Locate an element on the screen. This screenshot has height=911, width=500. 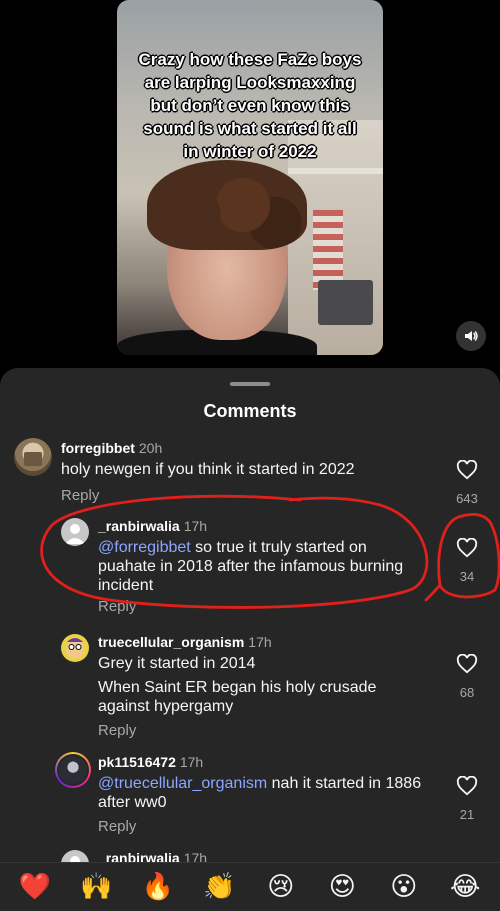
heart-eyes-emoji-button: 😍 is located at coordinates (342, 887).